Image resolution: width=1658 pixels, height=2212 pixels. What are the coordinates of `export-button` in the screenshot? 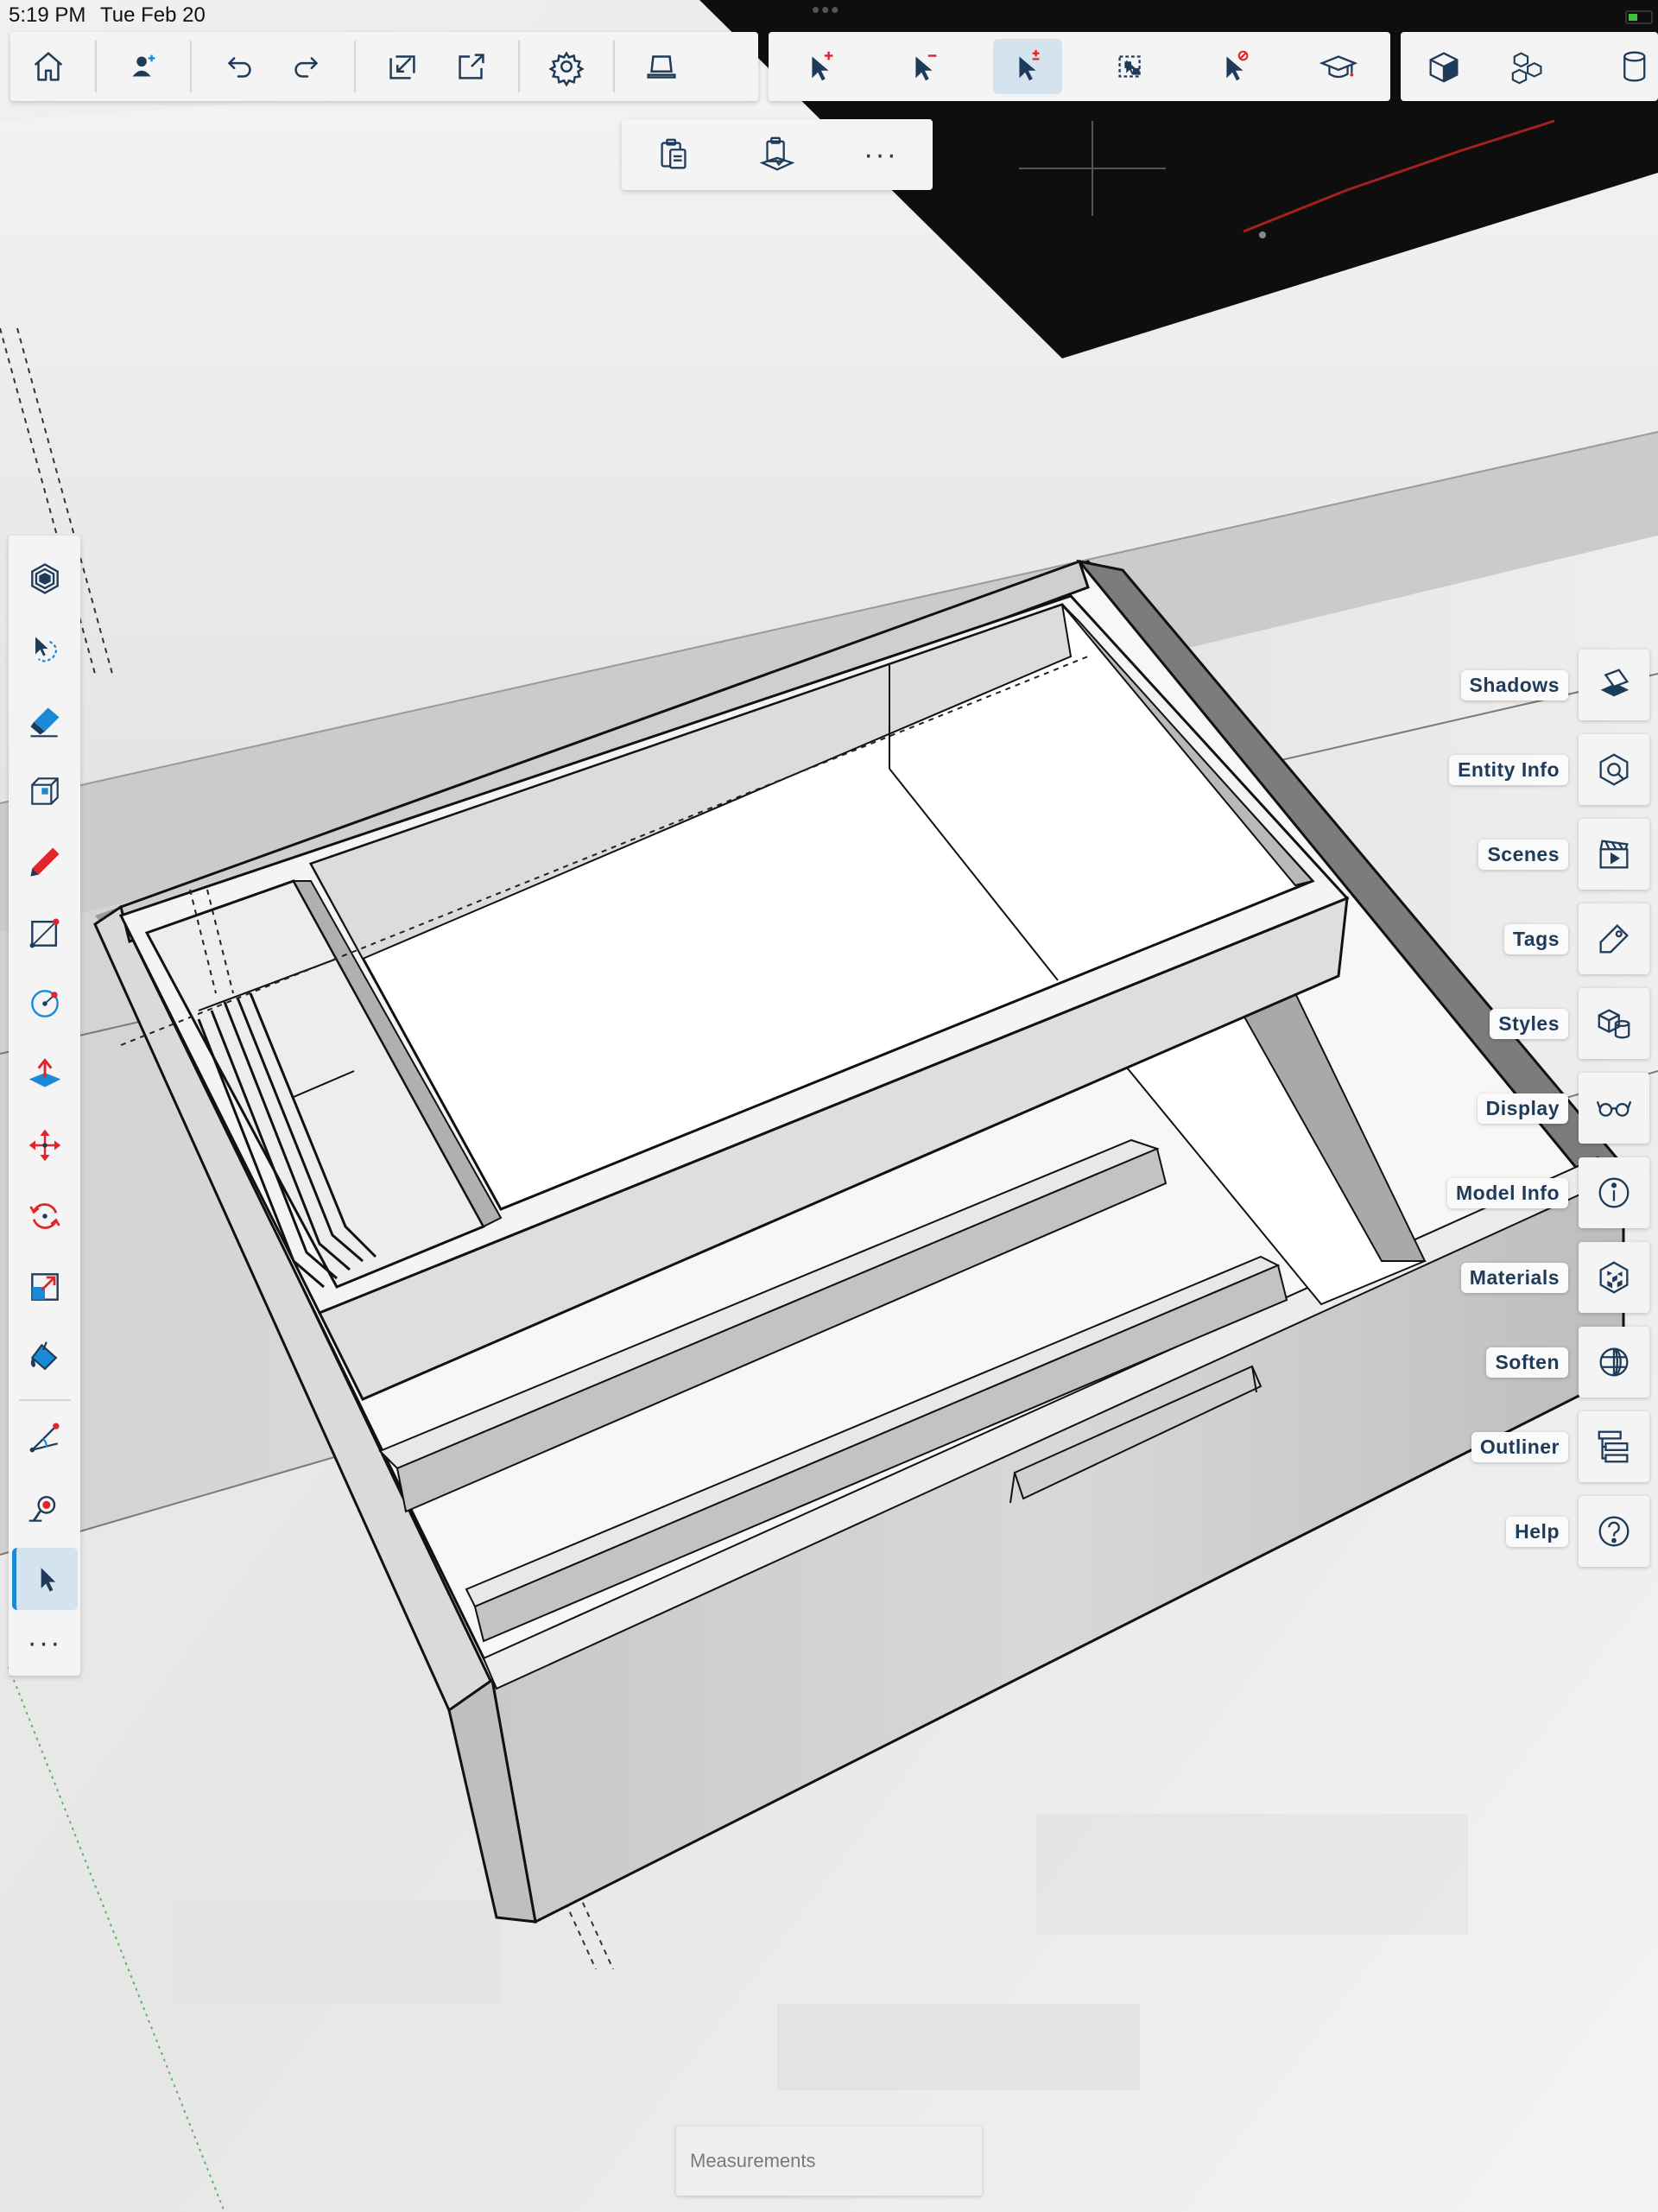 It's located at (471, 66).